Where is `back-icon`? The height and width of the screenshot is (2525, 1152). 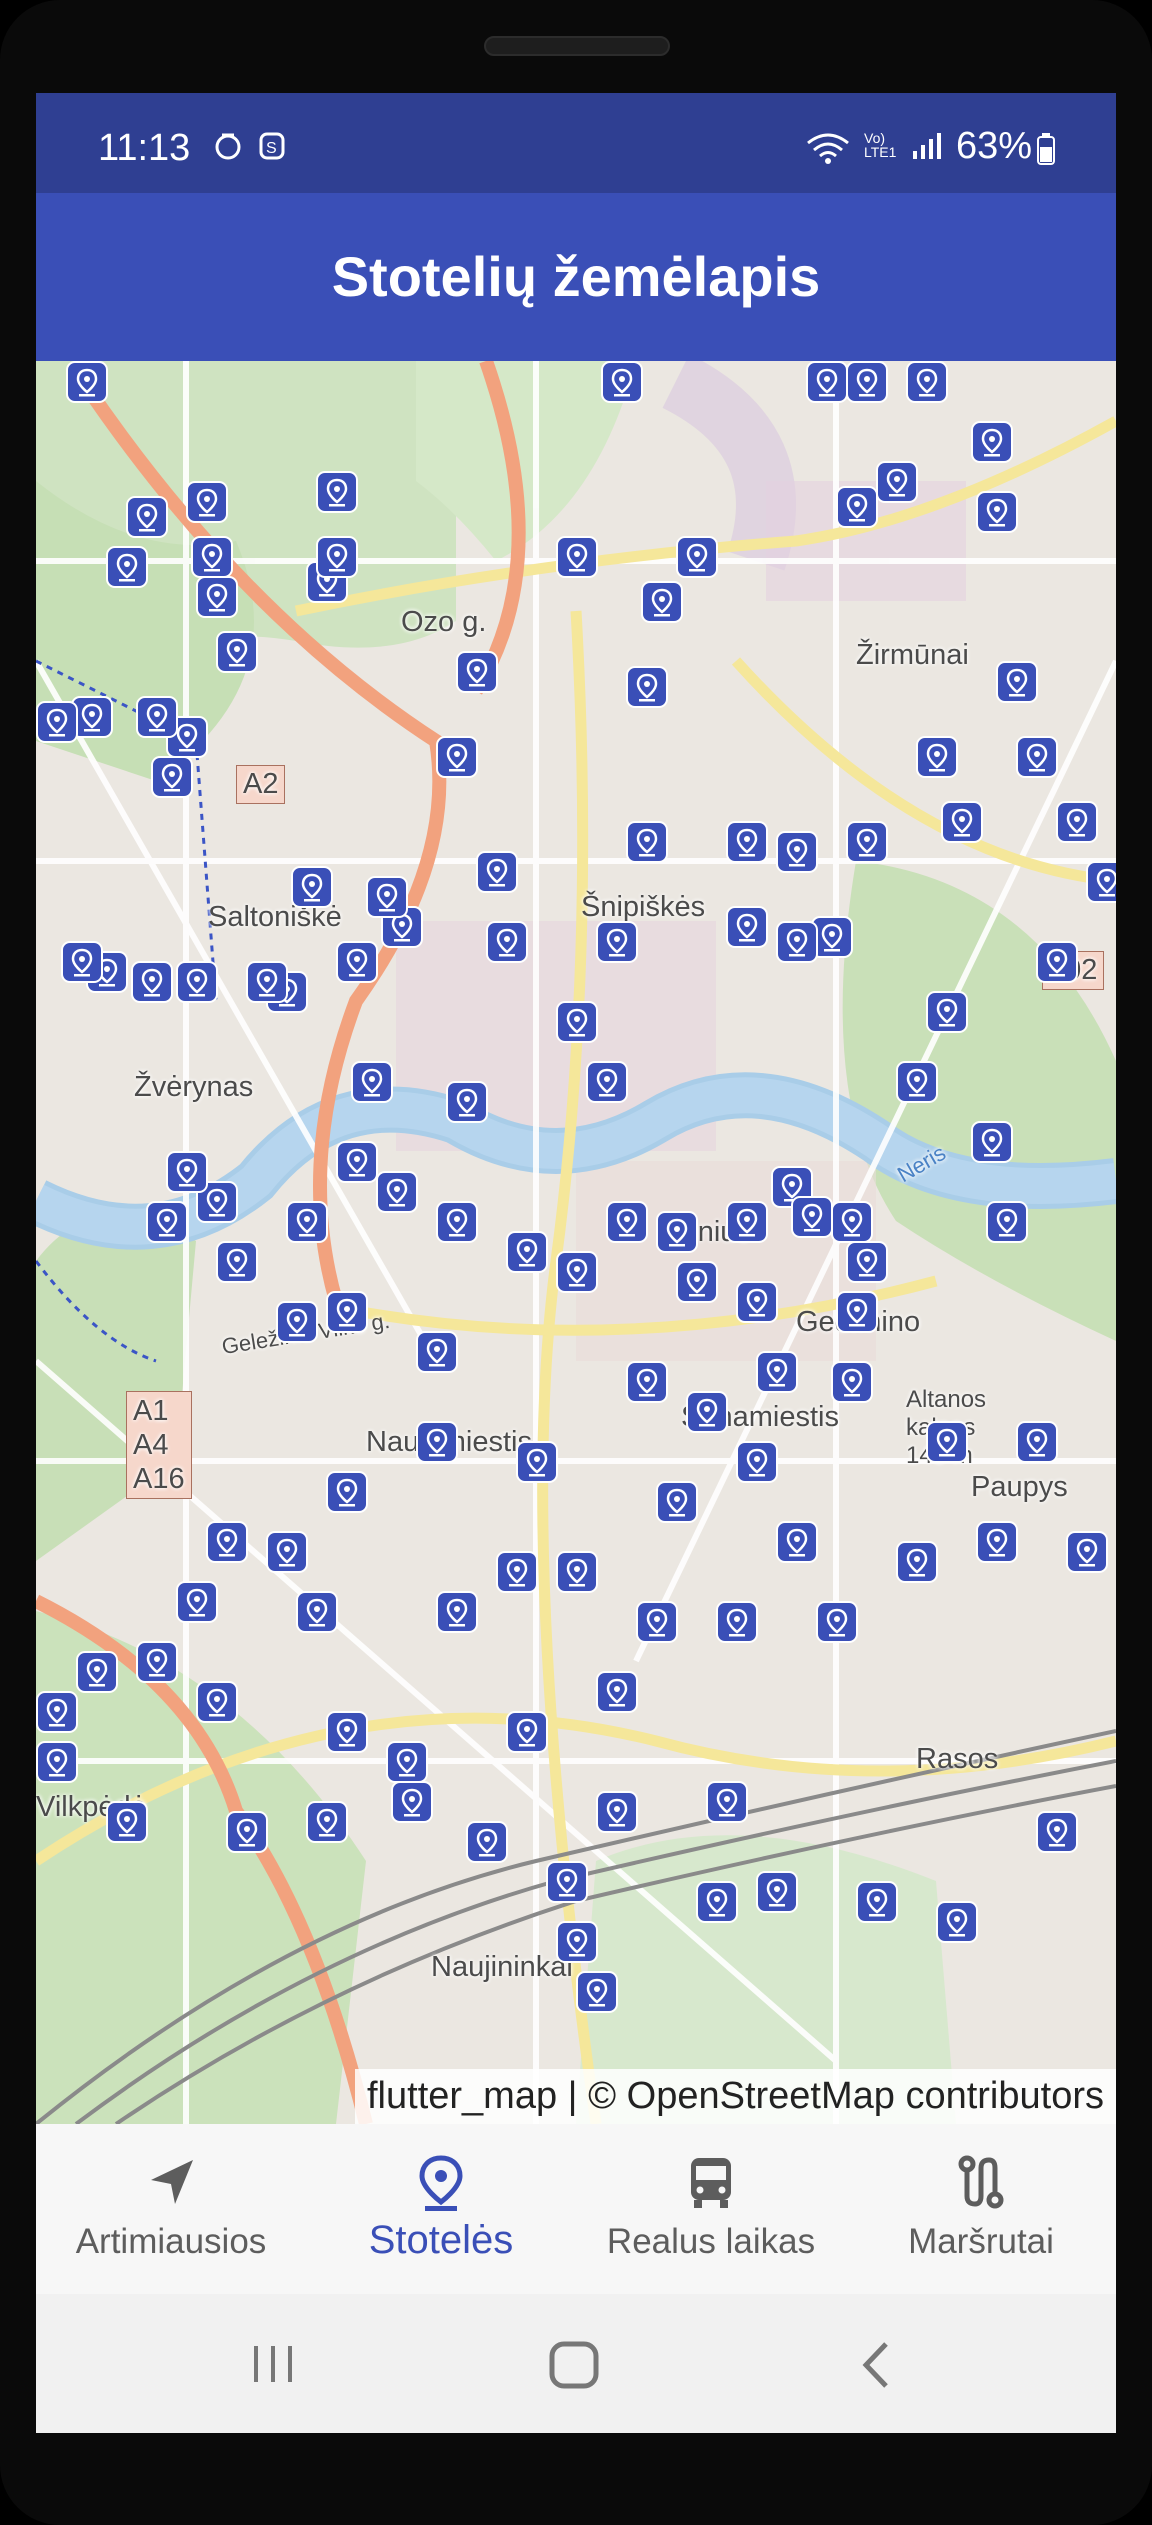
back-icon is located at coordinates (876, 2367).